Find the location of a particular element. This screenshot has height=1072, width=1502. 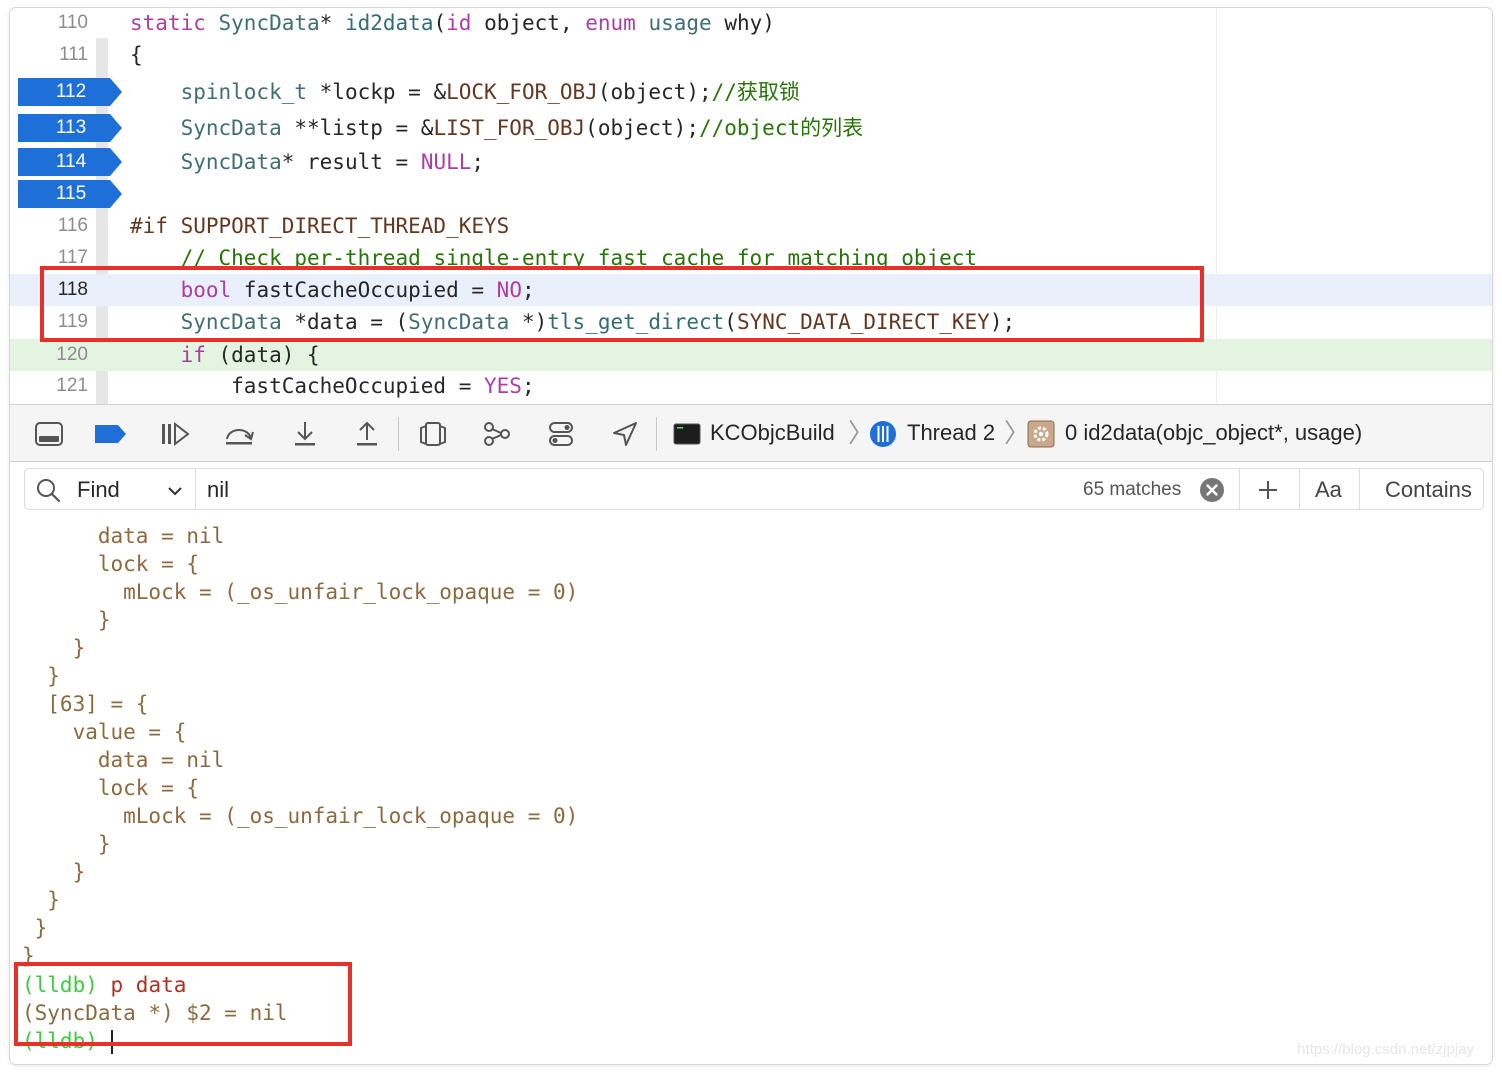

console-input-line: (lldb) is located at coordinates (67, 1041).